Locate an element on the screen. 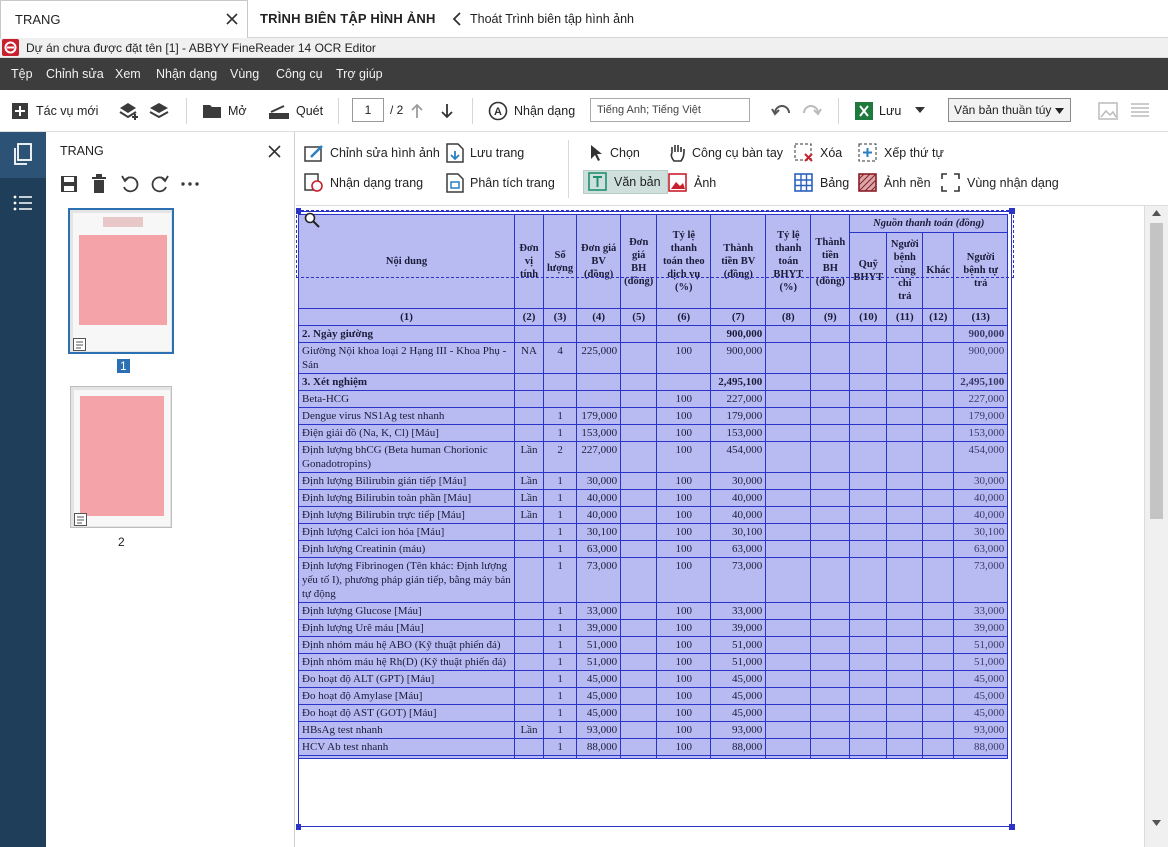 This screenshot has height=847, width=1168. select-tool-button: Chọn is located at coordinates (614, 153).